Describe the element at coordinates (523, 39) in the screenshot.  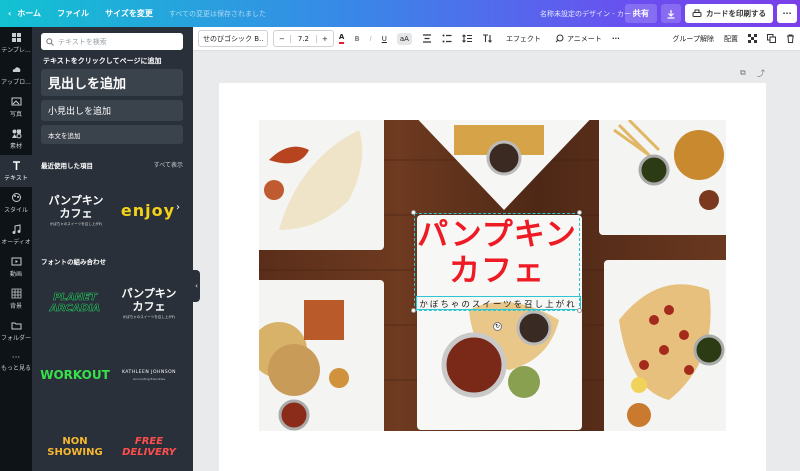
I see `effects-button: エフェクト` at that location.